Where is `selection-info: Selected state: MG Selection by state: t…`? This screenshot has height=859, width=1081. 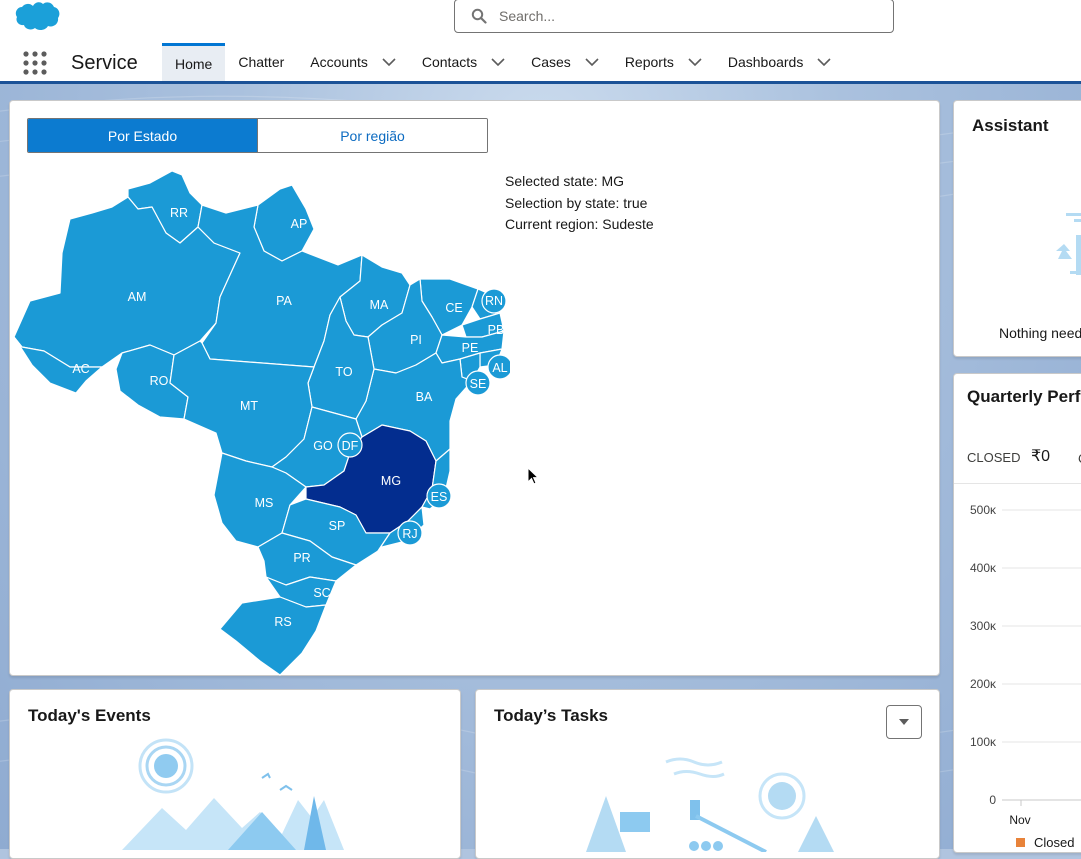 selection-info: Selected state: MG Selection by state: t… is located at coordinates (579, 203).